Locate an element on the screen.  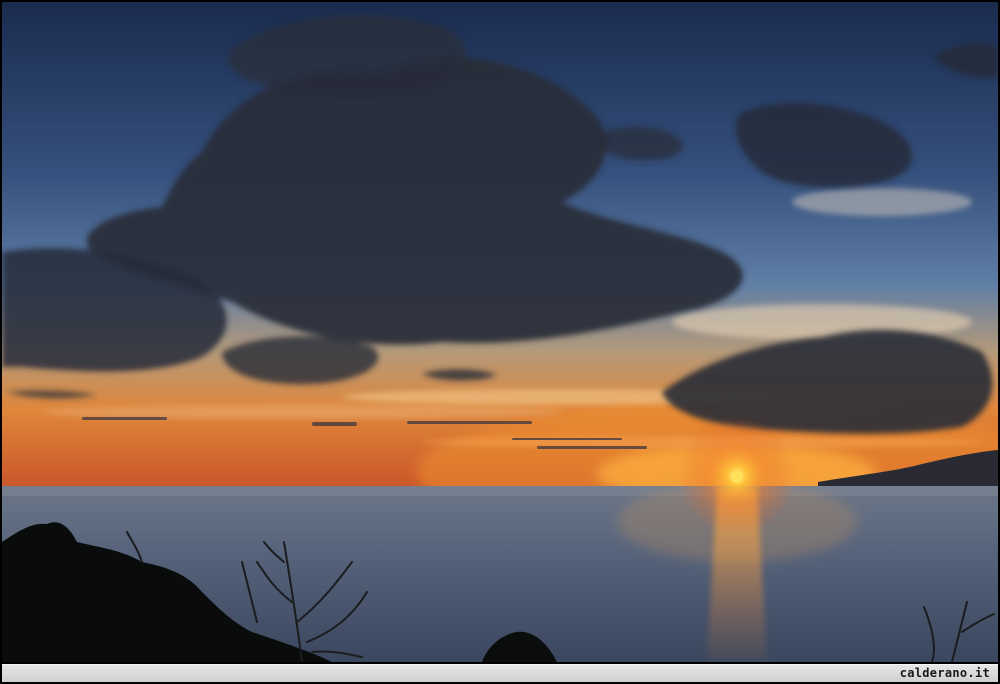
sun is located at coordinates (737, 477).